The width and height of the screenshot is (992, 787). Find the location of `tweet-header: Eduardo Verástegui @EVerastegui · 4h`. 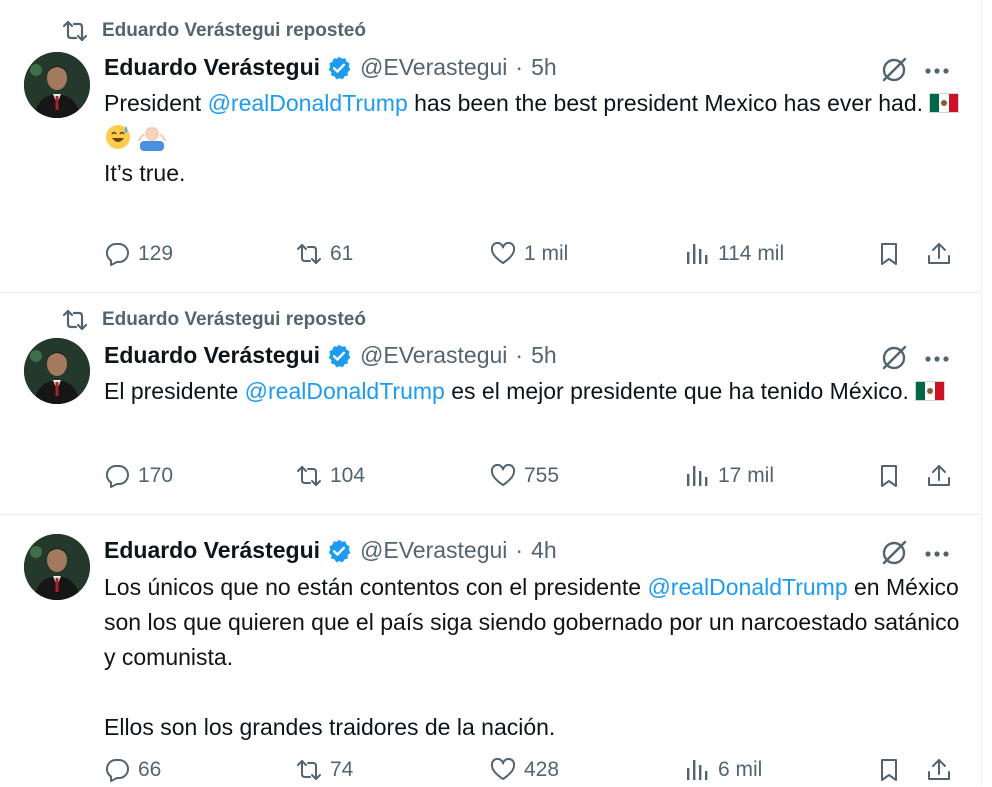

tweet-header: Eduardo Verástegui @EVerastegui · 4h is located at coordinates (330, 550).